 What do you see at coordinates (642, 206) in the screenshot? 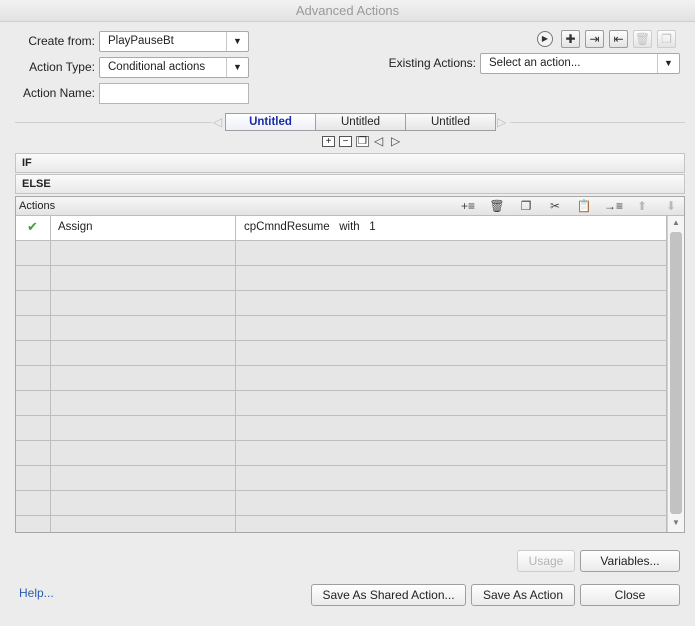
I see `move-up-icon: ⬆` at bounding box center [642, 206].